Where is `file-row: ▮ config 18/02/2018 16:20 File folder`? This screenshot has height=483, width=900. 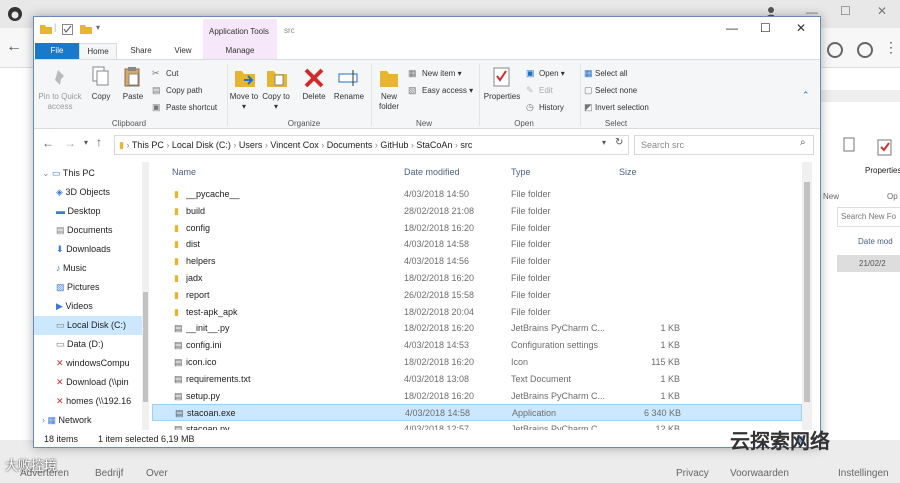
file-row: ▮ config 18/02/2018 16:20 File folder is located at coordinates (477, 228).